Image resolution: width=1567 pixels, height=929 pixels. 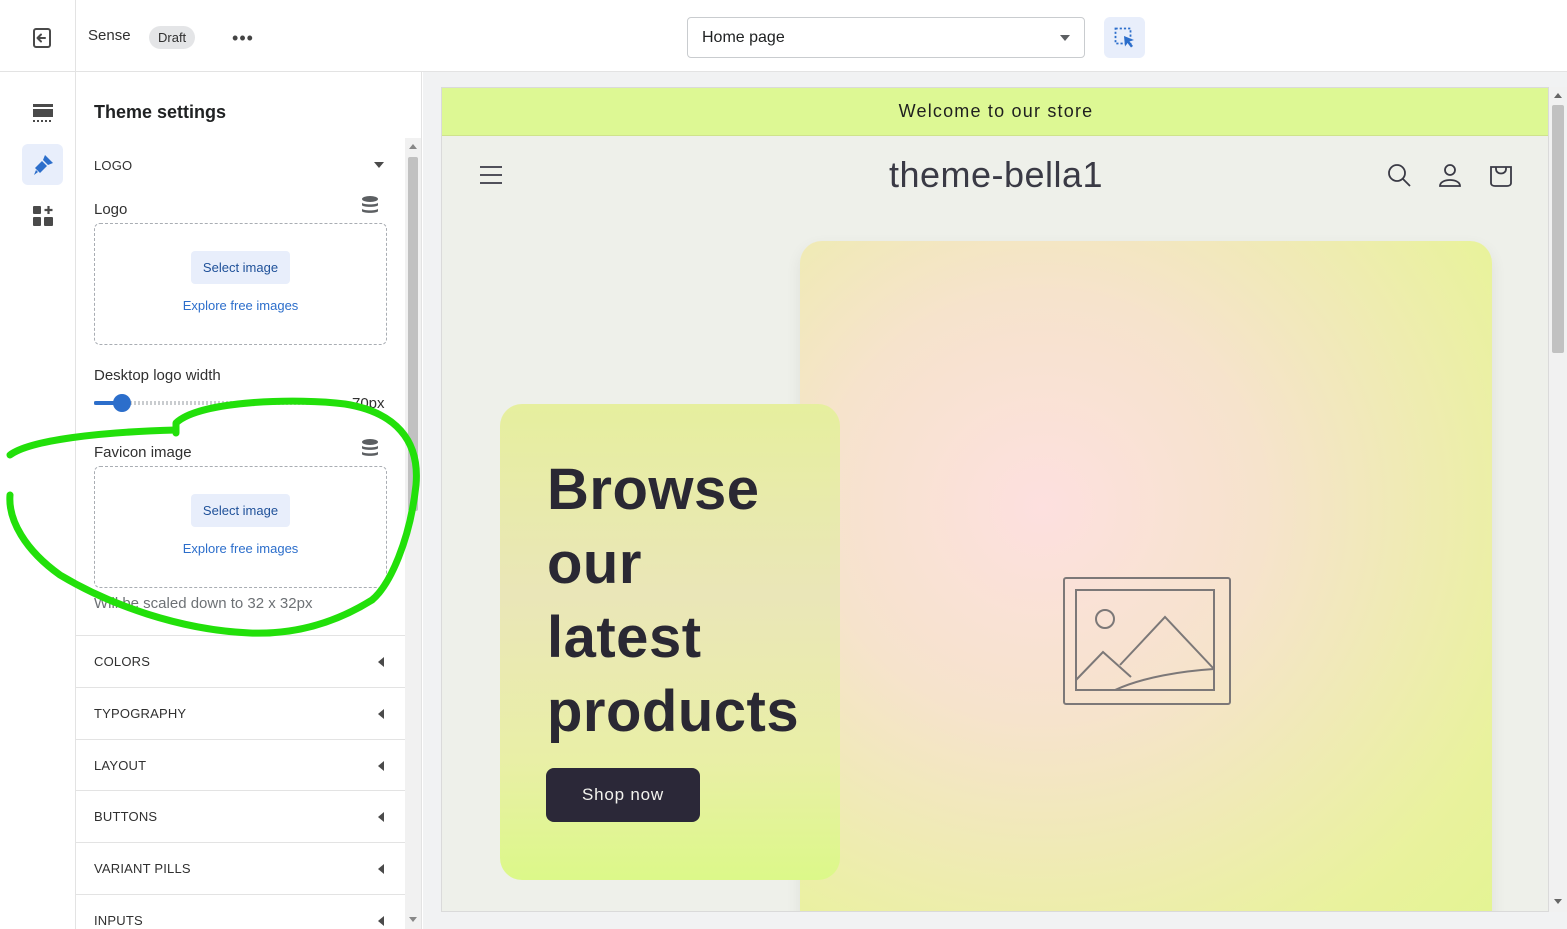 I want to click on sections-button, so click(x=42, y=112).